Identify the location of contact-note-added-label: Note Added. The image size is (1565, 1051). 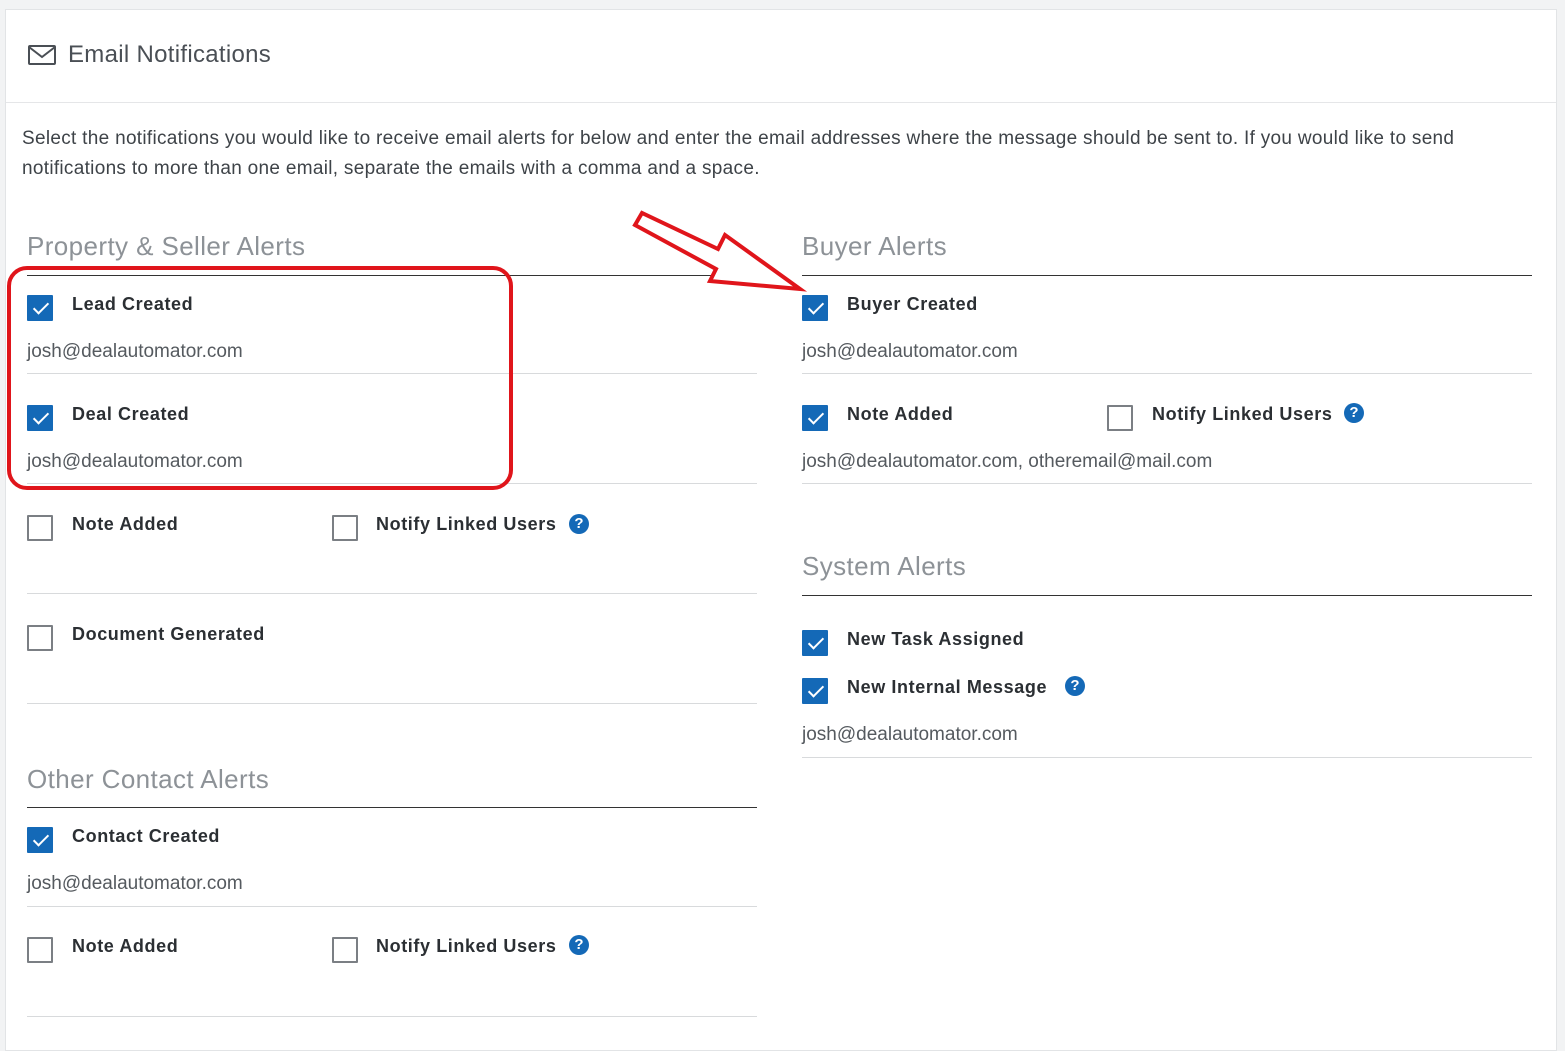
(125, 946).